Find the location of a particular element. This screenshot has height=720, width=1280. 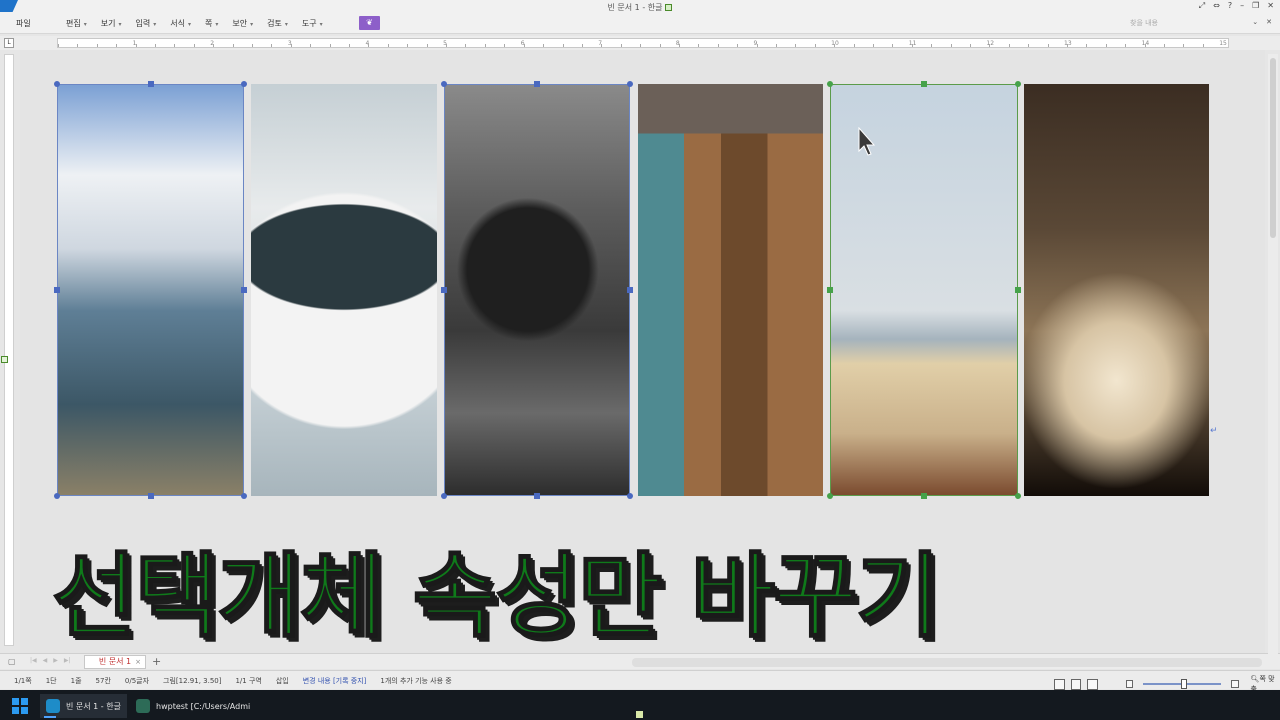

status-chars: 0/5글자 is located at coordinates (137, 681).